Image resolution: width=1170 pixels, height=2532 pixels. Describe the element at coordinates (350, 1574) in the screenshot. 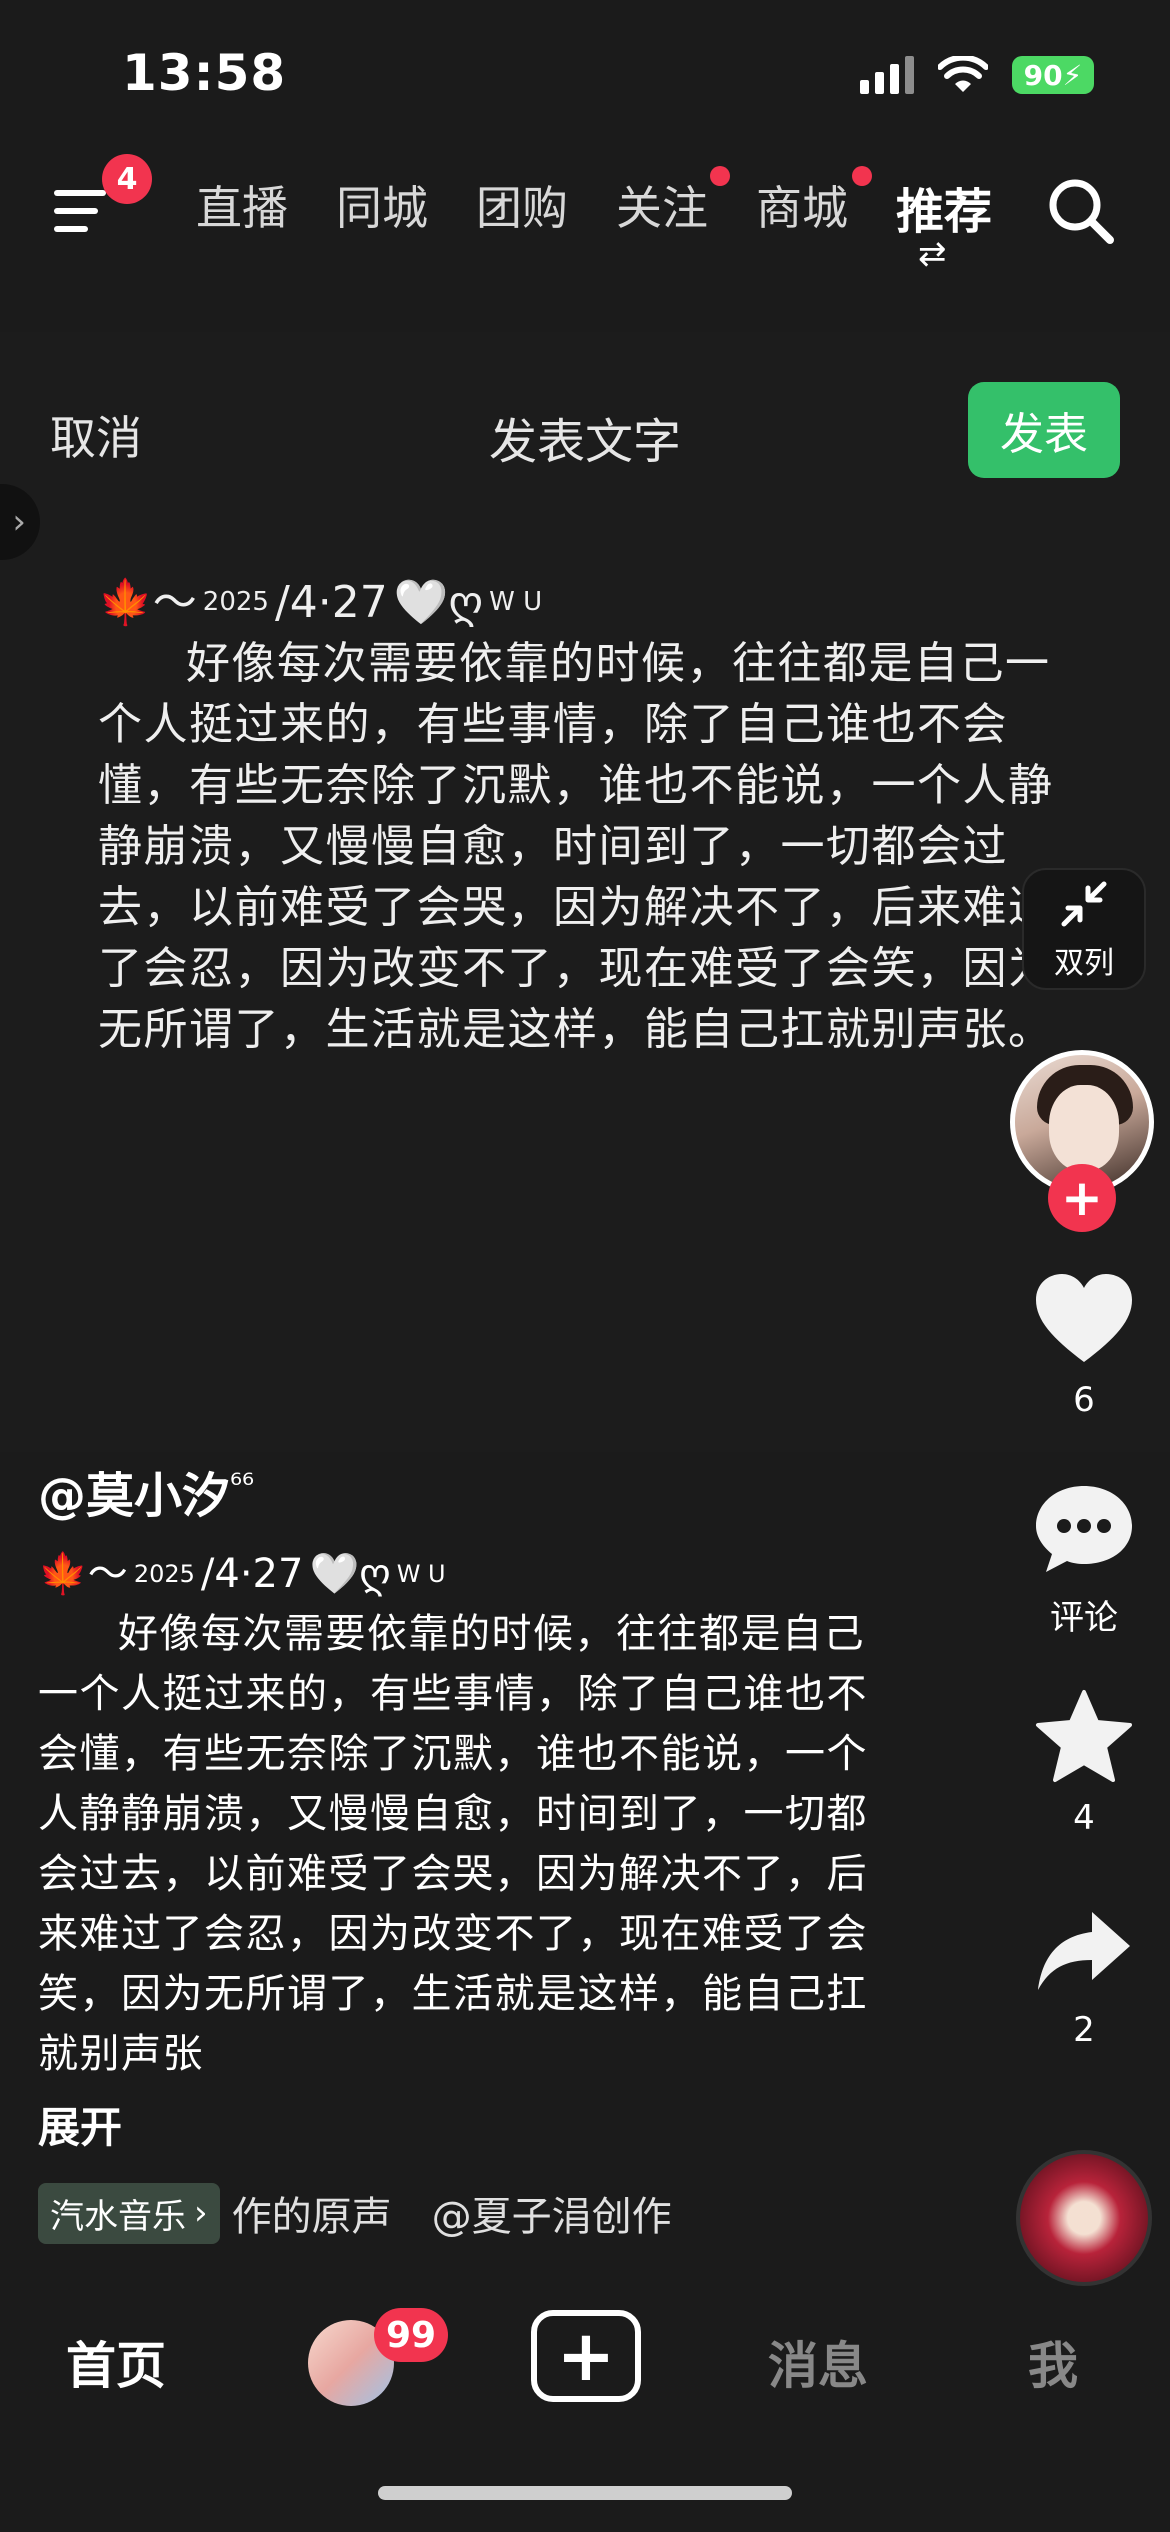

I see `caption-header-suffix: 🤍ღ` at that location.